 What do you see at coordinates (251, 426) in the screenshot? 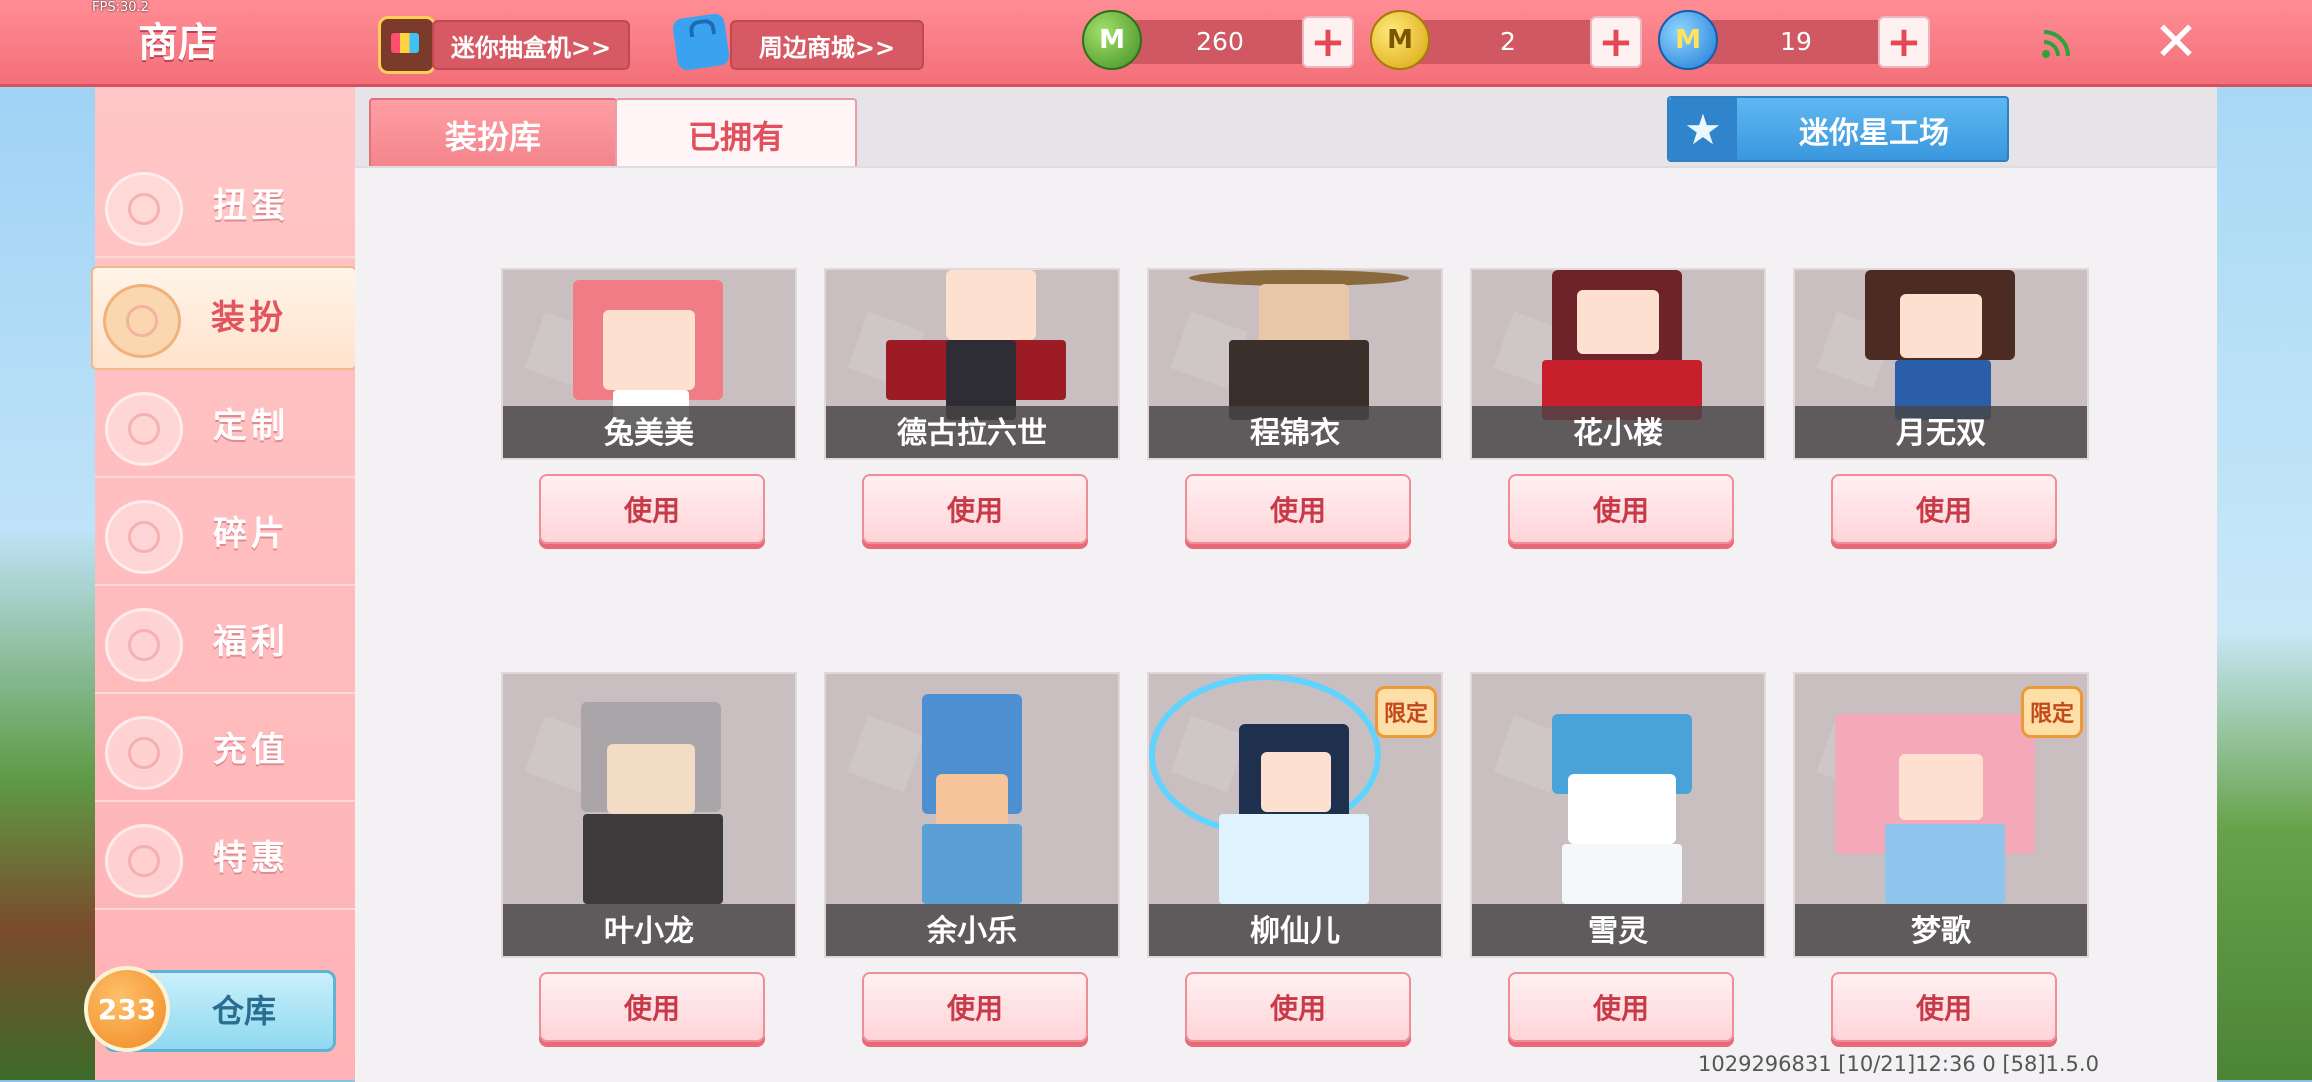
I see `sidebar-item-label: 定制` at bounding box center [251, 426].